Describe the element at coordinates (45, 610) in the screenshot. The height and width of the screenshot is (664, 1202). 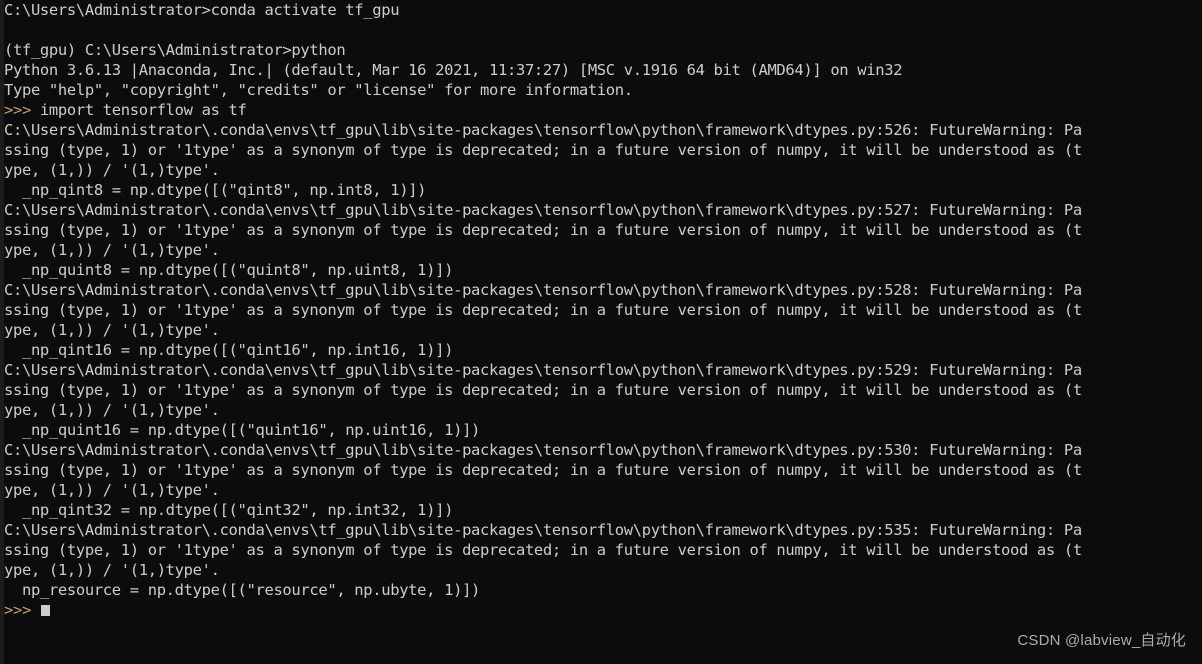
I see `block-cursor` at that location.